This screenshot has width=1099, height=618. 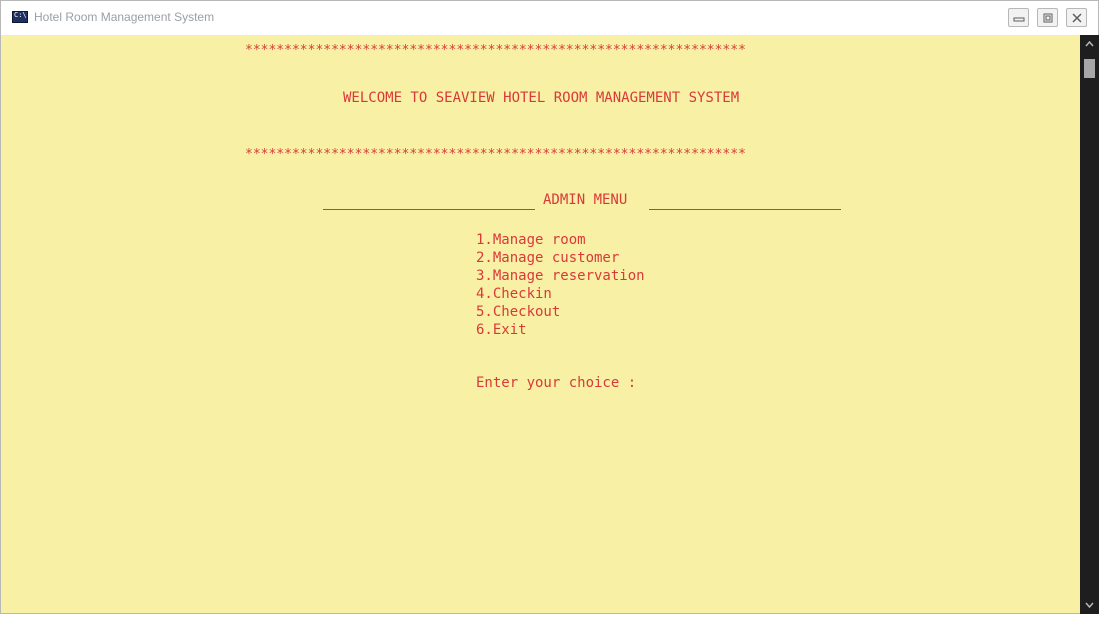 What do you see at coordinates (124, 17) in the screenshot?
I see `window-title: Hotel Room Management System` at bounding box center [124, 17].